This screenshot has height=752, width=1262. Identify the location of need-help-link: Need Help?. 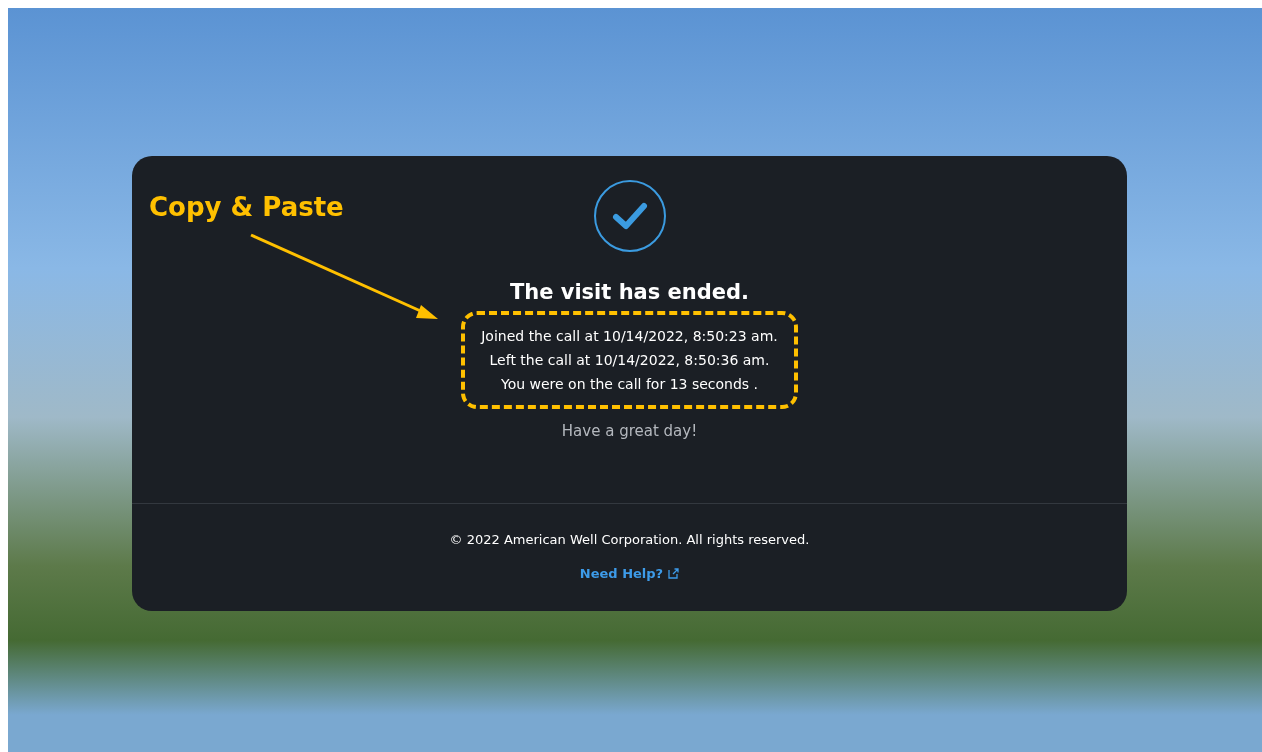
(629, 573).